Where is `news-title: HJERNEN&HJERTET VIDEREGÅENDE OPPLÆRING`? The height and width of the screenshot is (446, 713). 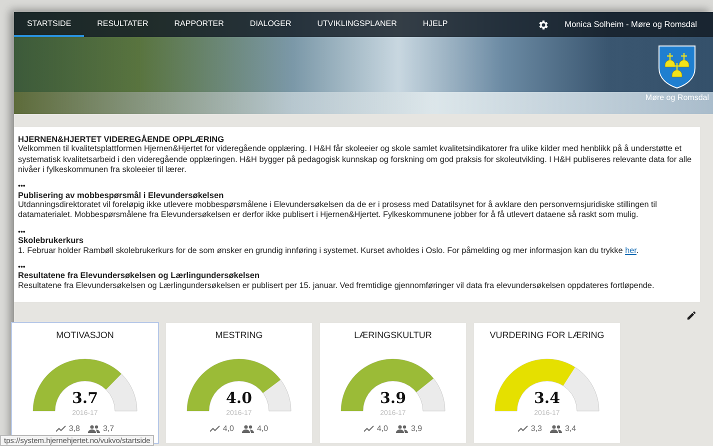 news-title: HJERNEN&HJERTET VIDEREGÅENDE OPPLÆRING is located at coordinates (122, 139).